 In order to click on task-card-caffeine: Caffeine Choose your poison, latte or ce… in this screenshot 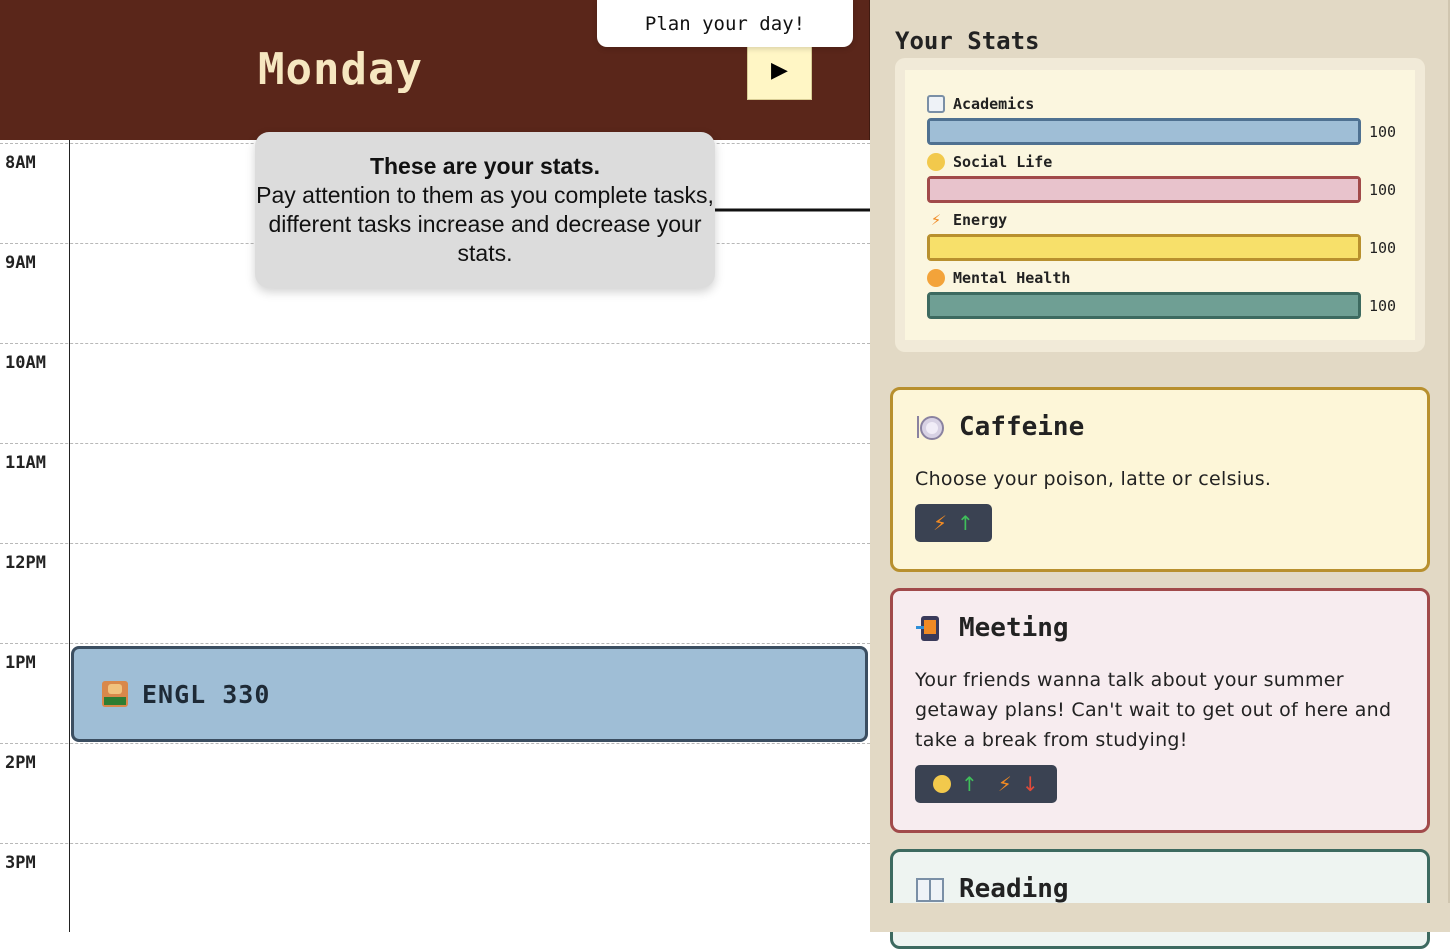, I will do `click(1160, 479)`.